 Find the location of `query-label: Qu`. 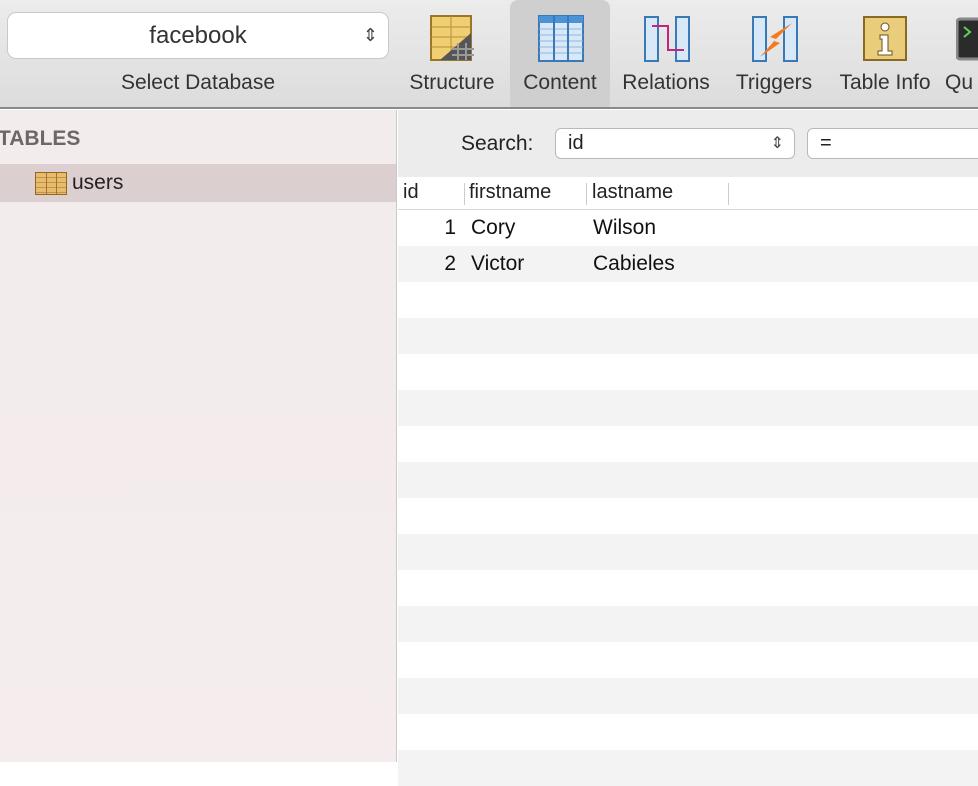

query-label: Qu is located at coordinates (959, 82).